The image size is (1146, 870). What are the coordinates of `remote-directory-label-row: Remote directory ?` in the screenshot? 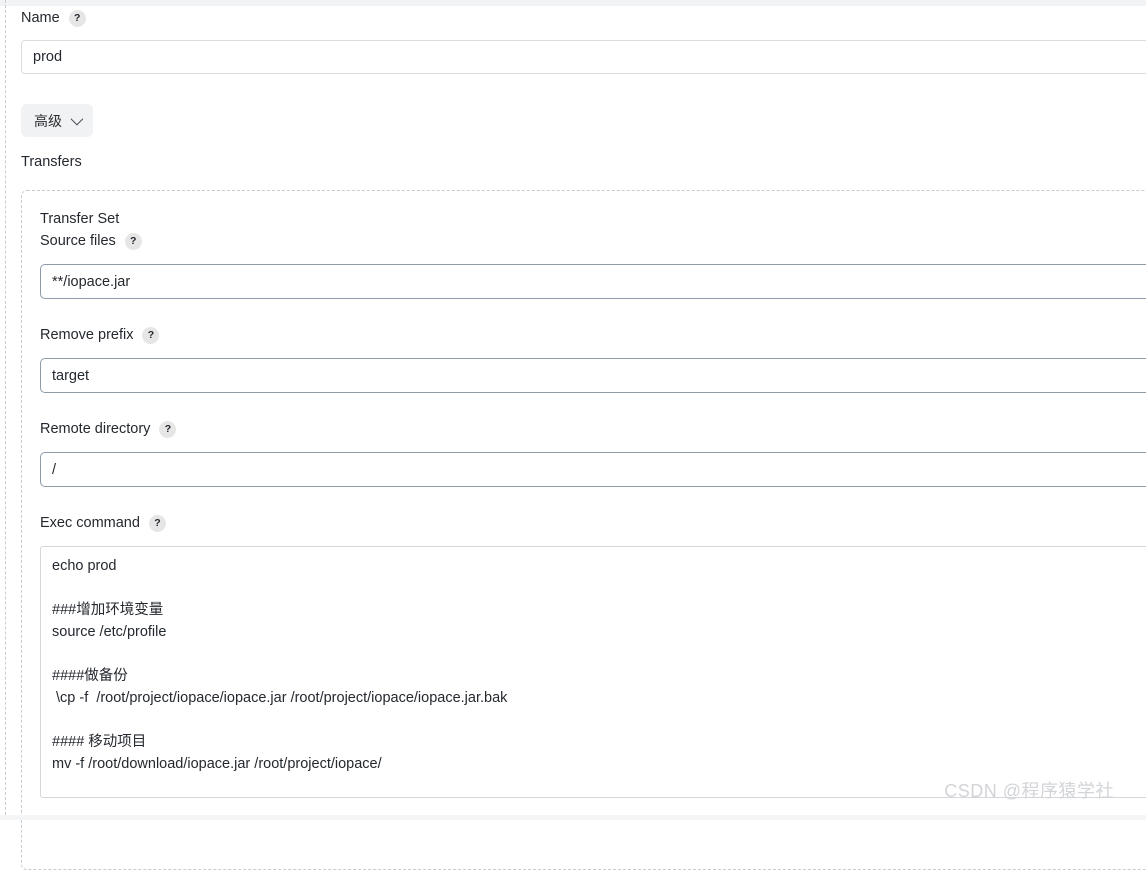 It's located at (593, 429).